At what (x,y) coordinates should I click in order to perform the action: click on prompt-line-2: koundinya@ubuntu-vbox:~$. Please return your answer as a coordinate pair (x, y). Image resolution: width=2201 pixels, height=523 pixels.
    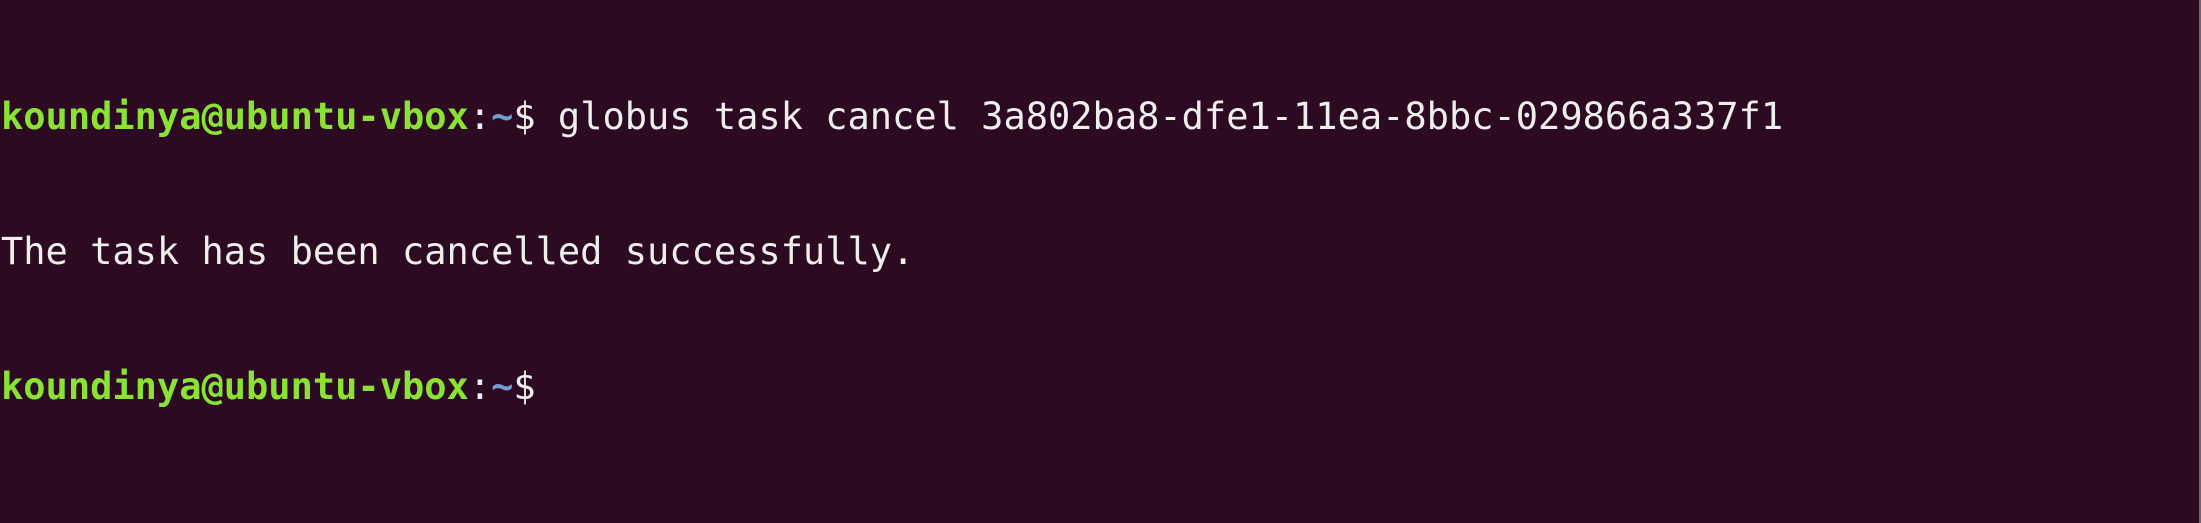
    Looking at the image, I should click on (1100, 386).